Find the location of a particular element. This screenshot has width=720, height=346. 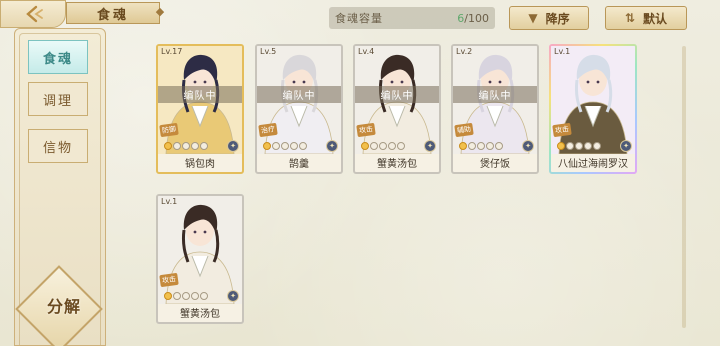

capacity-label: 食魂容量 is located at coordinates (359, 18).